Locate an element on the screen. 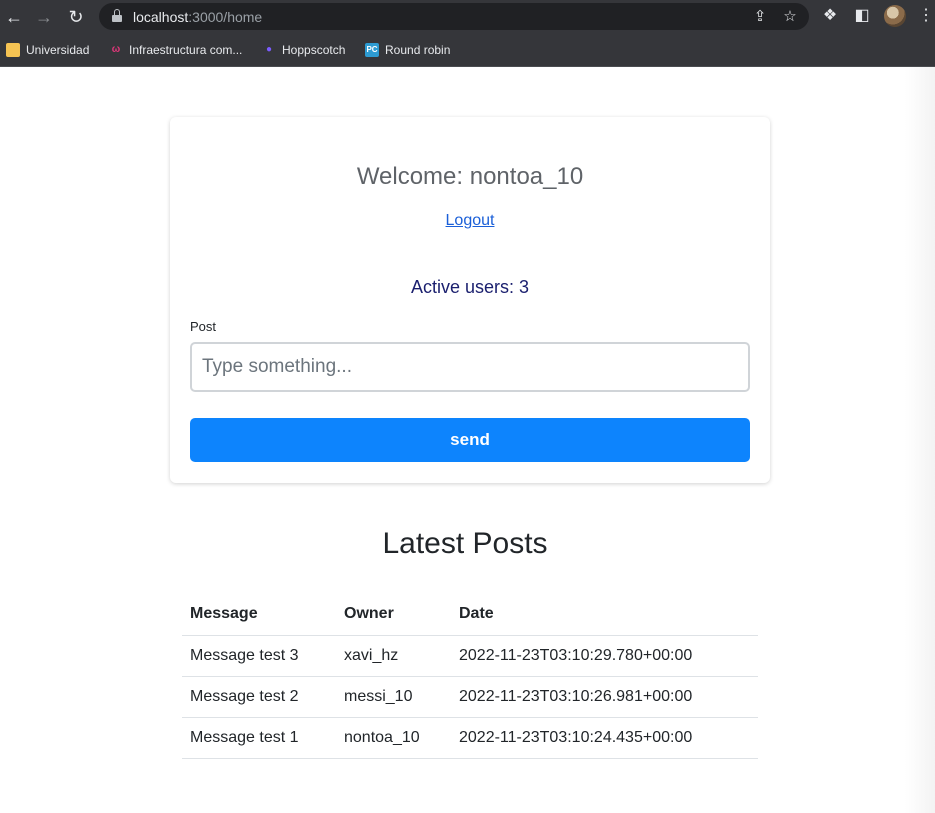 The height and width of the screenshot is (813, 935). bookmark-round-robin: PC Round robin is located at coordinates (407, 50).